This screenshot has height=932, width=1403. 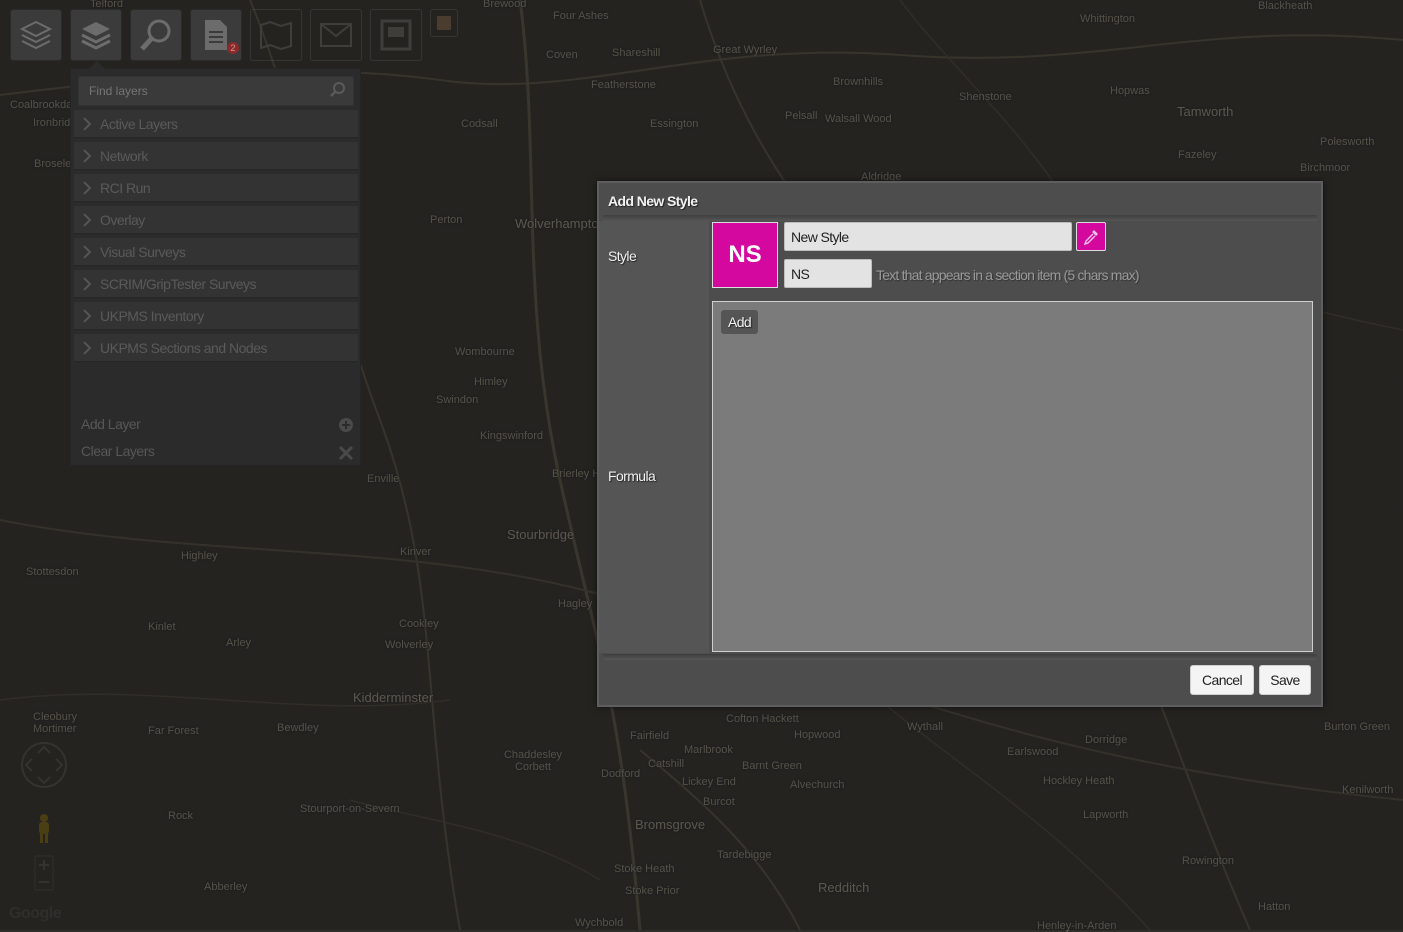 What do you see at coordinates (111, 424) in the screenshot?
I see `add-layer-link: Add Layer` at bounding box center [111, 424].